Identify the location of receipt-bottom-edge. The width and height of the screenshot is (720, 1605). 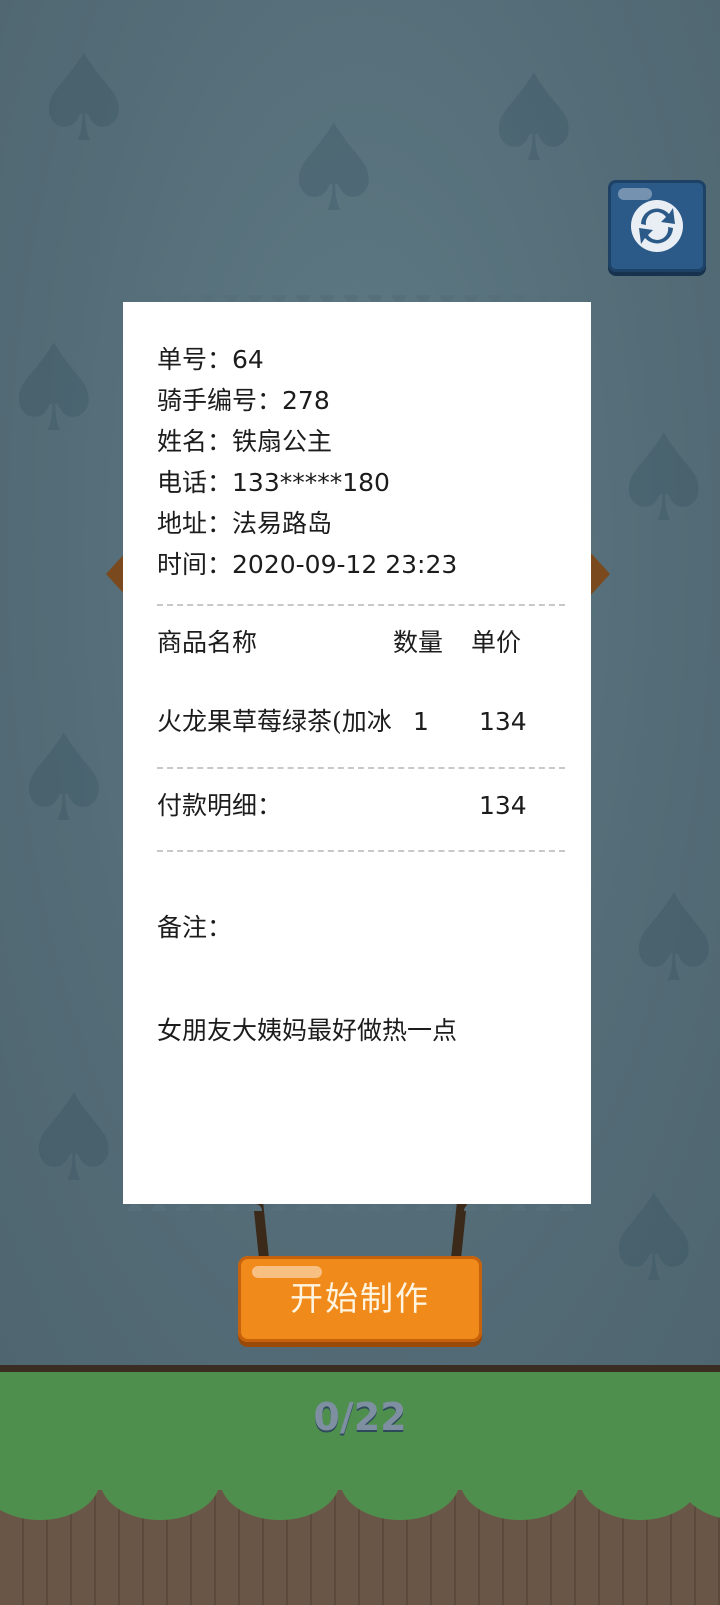
(351, 1207).